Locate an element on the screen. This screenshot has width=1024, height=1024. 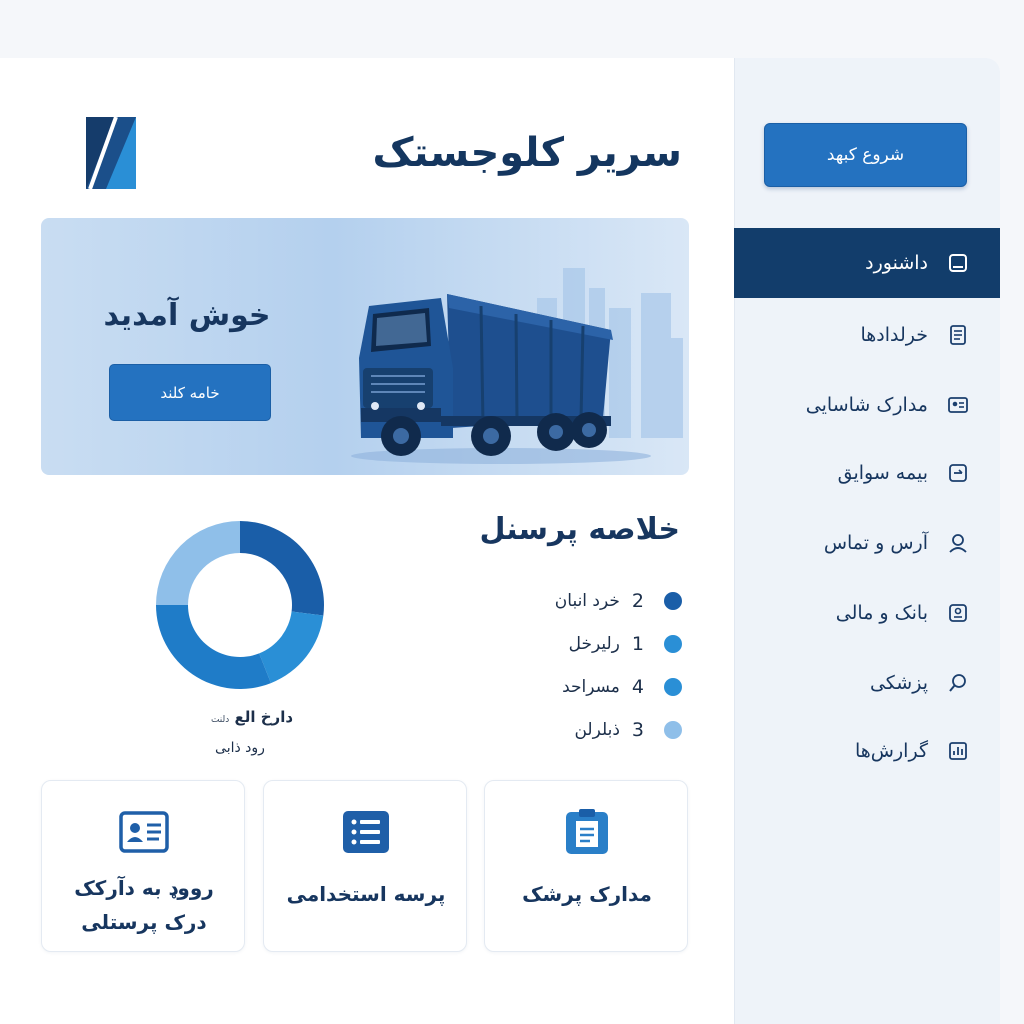
card-personnel-records: رووډ به دآرکک درک پرستلی is located at coordinates (143, 866).